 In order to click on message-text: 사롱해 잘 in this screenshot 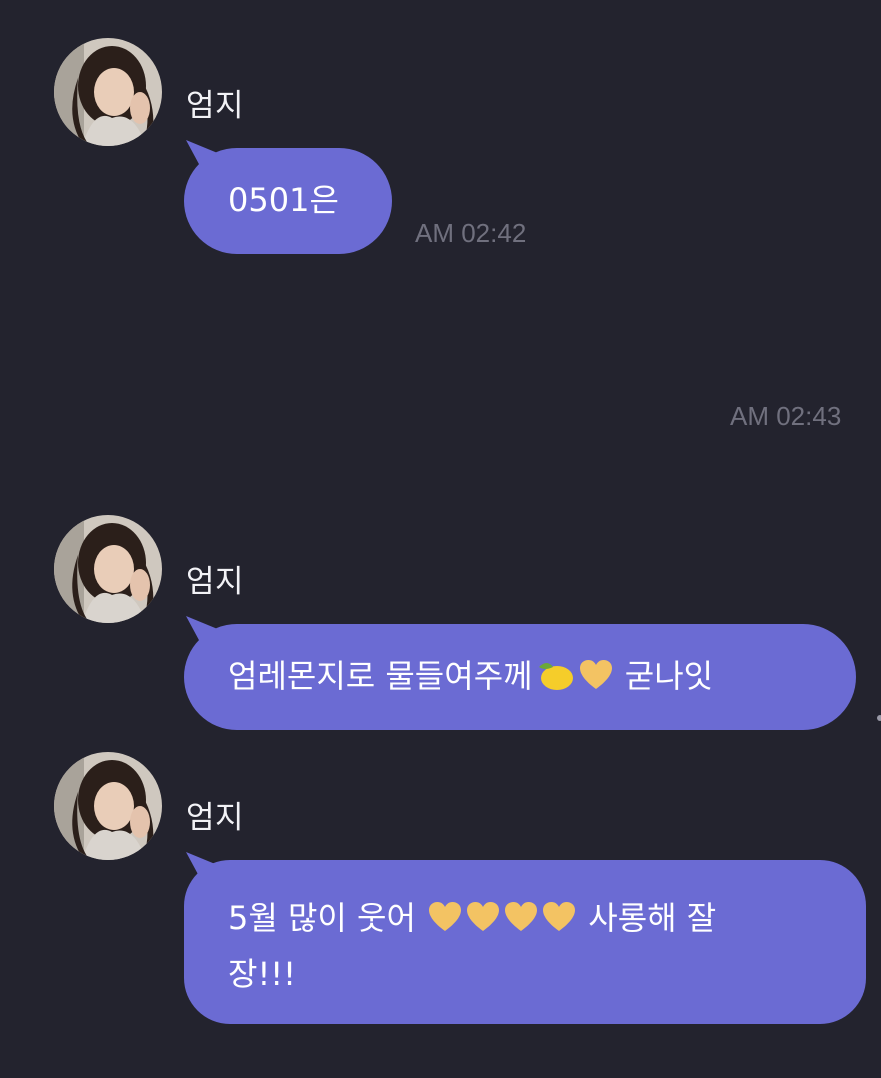, I will do `click(647, 918)`.